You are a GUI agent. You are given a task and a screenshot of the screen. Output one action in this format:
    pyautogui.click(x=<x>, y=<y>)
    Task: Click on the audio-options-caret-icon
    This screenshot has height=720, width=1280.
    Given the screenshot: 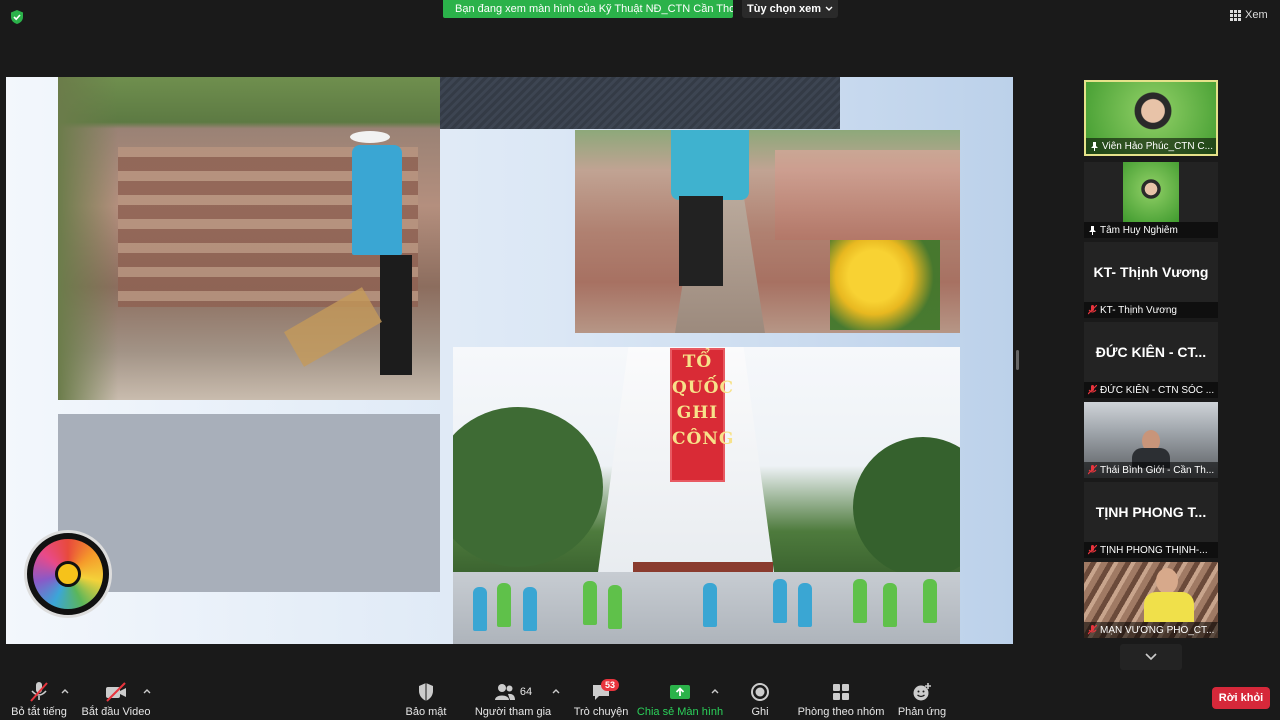 What is the action you would take?
    pyautogui.click(x=65, y=691)
    